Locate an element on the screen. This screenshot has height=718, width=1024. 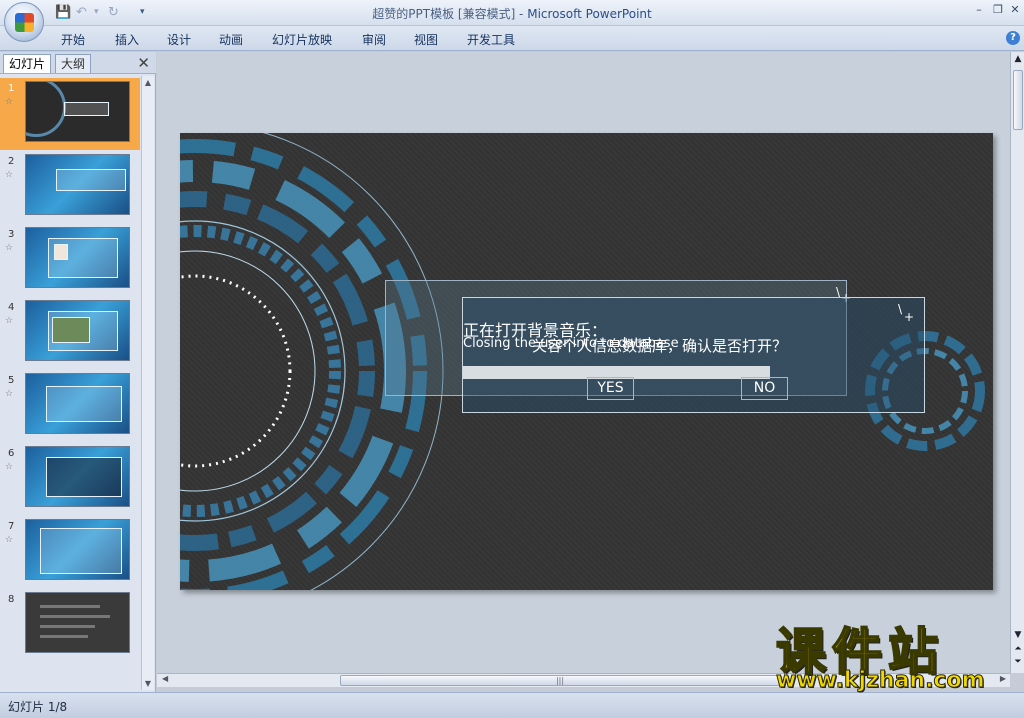
document-title: 超赞的PPT模板 [兼容模式] - is located at coordinates (450, 14).